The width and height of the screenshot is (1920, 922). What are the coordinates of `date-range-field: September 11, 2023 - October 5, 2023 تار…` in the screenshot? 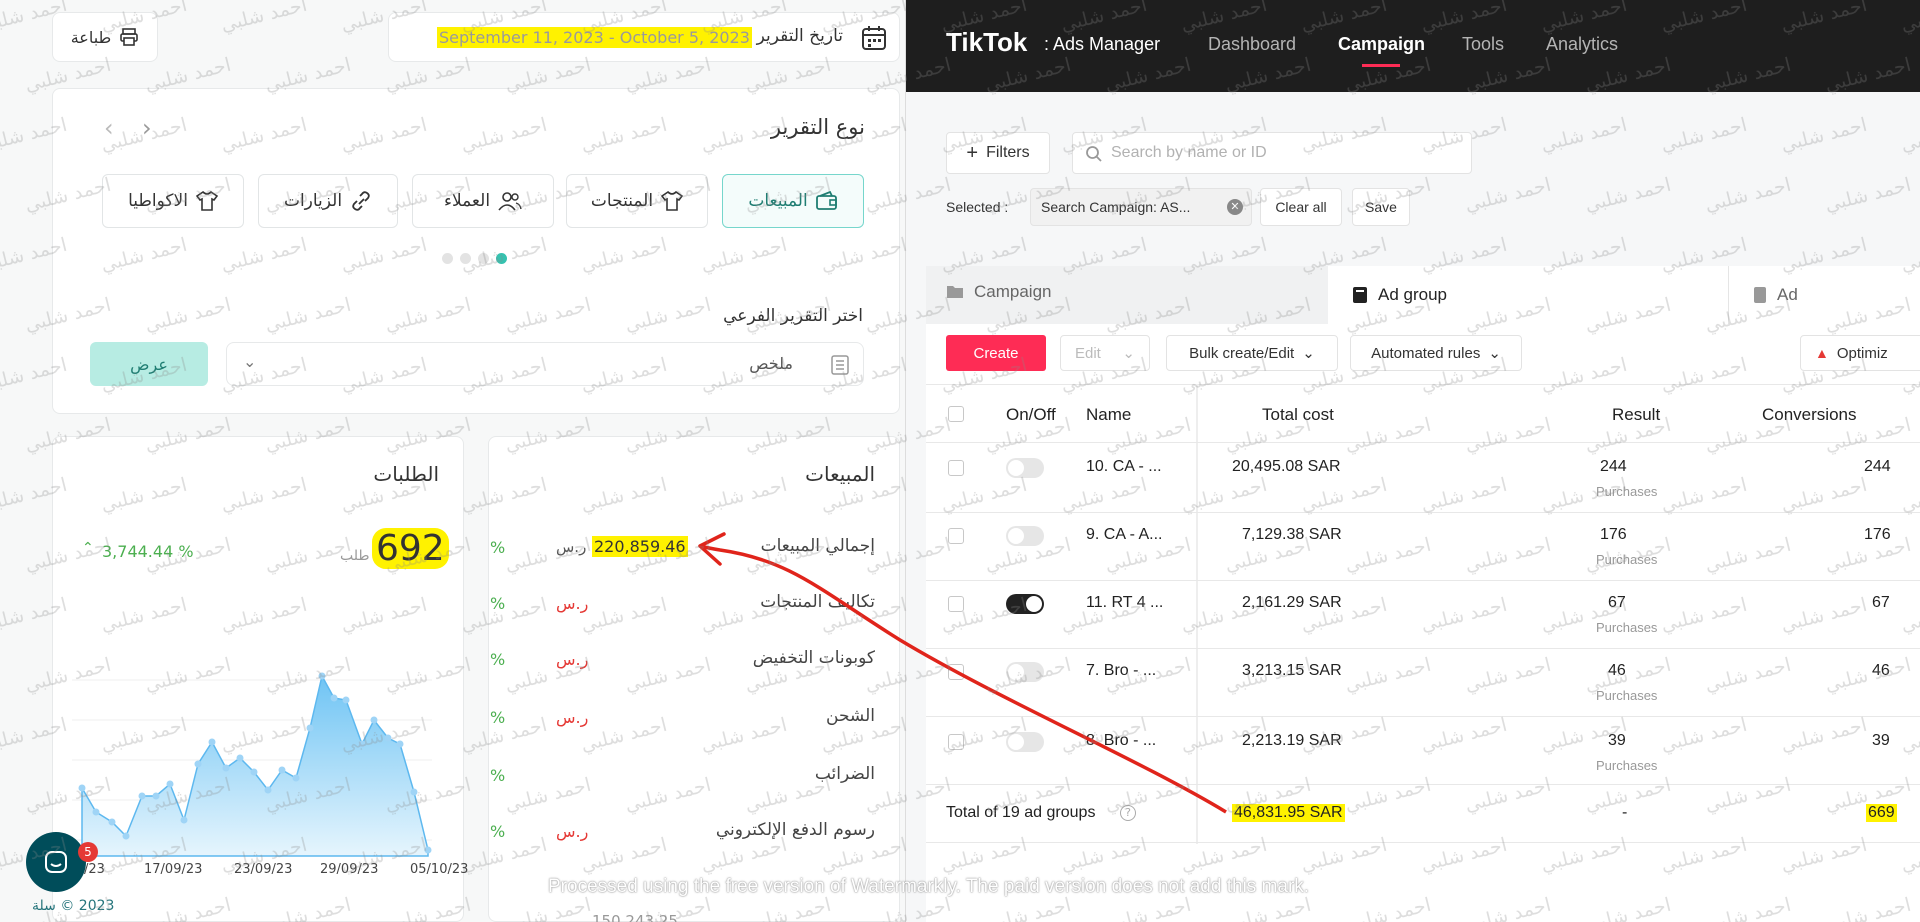 It's located at (644, 37).